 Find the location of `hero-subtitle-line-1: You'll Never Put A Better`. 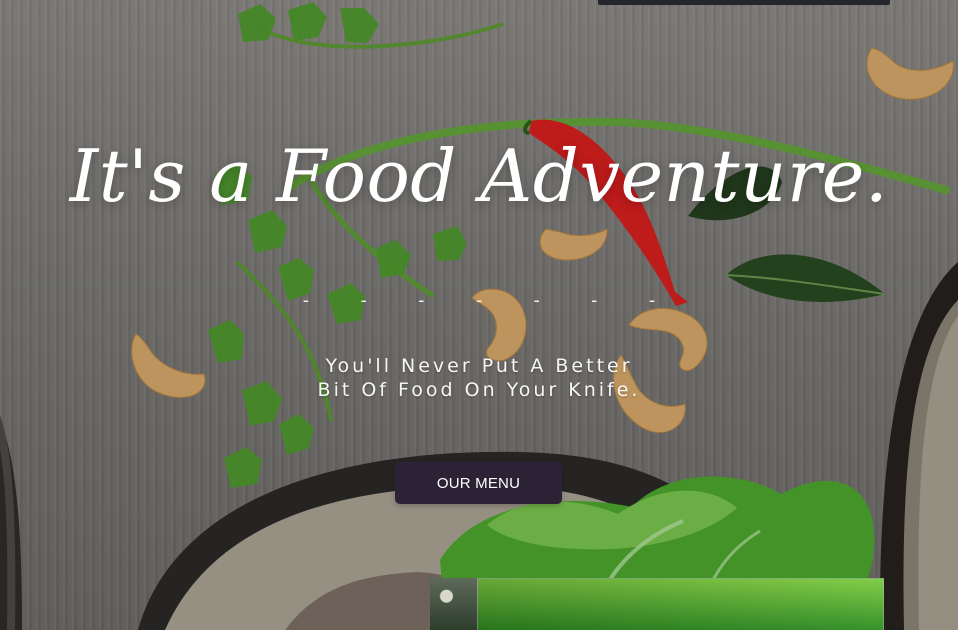

hero-subtitle-line-1: You'll Never Put A Better is located at coordinates (479, 366).